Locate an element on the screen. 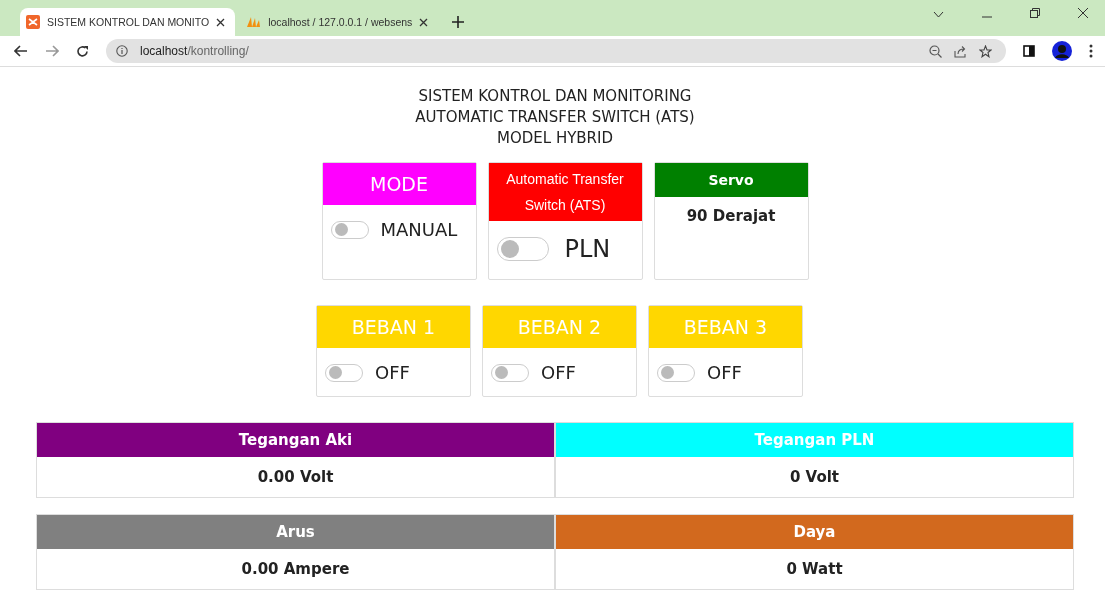 This screenshot has height=593, width=1105. address-bar: localhost/kontrolling/ is located at coordinates (556, 51).